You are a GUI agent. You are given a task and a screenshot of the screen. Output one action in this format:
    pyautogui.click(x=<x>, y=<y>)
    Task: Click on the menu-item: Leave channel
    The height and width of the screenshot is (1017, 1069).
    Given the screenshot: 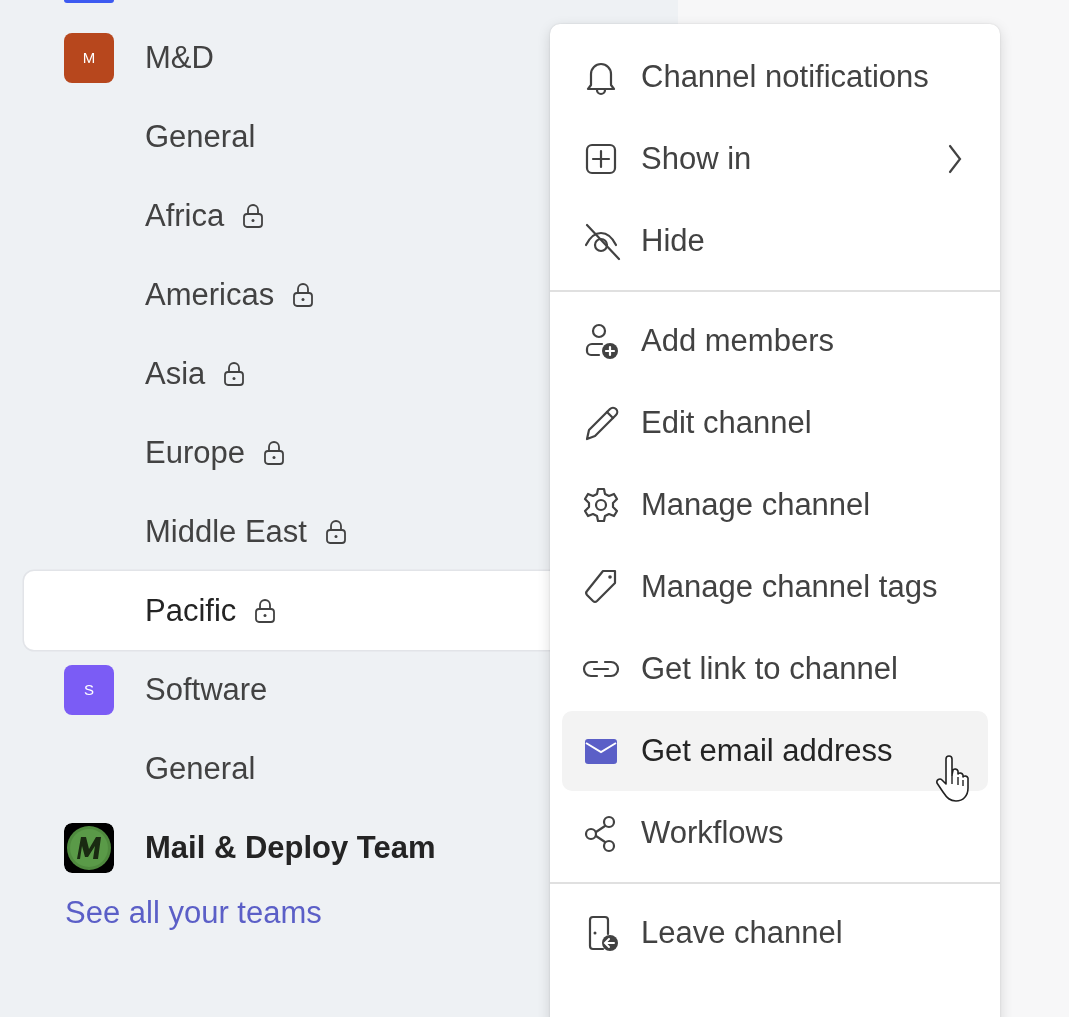 What is the action you would take?
    pyautogui.click(x=775, y=933)
    